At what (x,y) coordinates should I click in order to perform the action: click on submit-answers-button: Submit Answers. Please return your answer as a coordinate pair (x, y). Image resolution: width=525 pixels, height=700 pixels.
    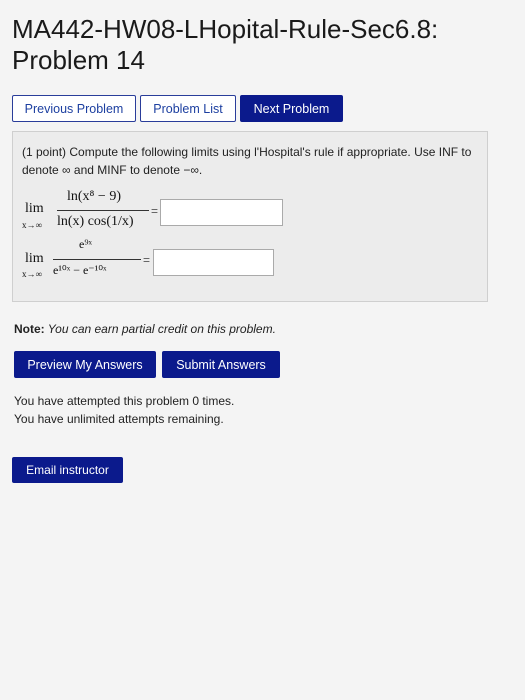
    Looking at the image, I should click on (221, 364).